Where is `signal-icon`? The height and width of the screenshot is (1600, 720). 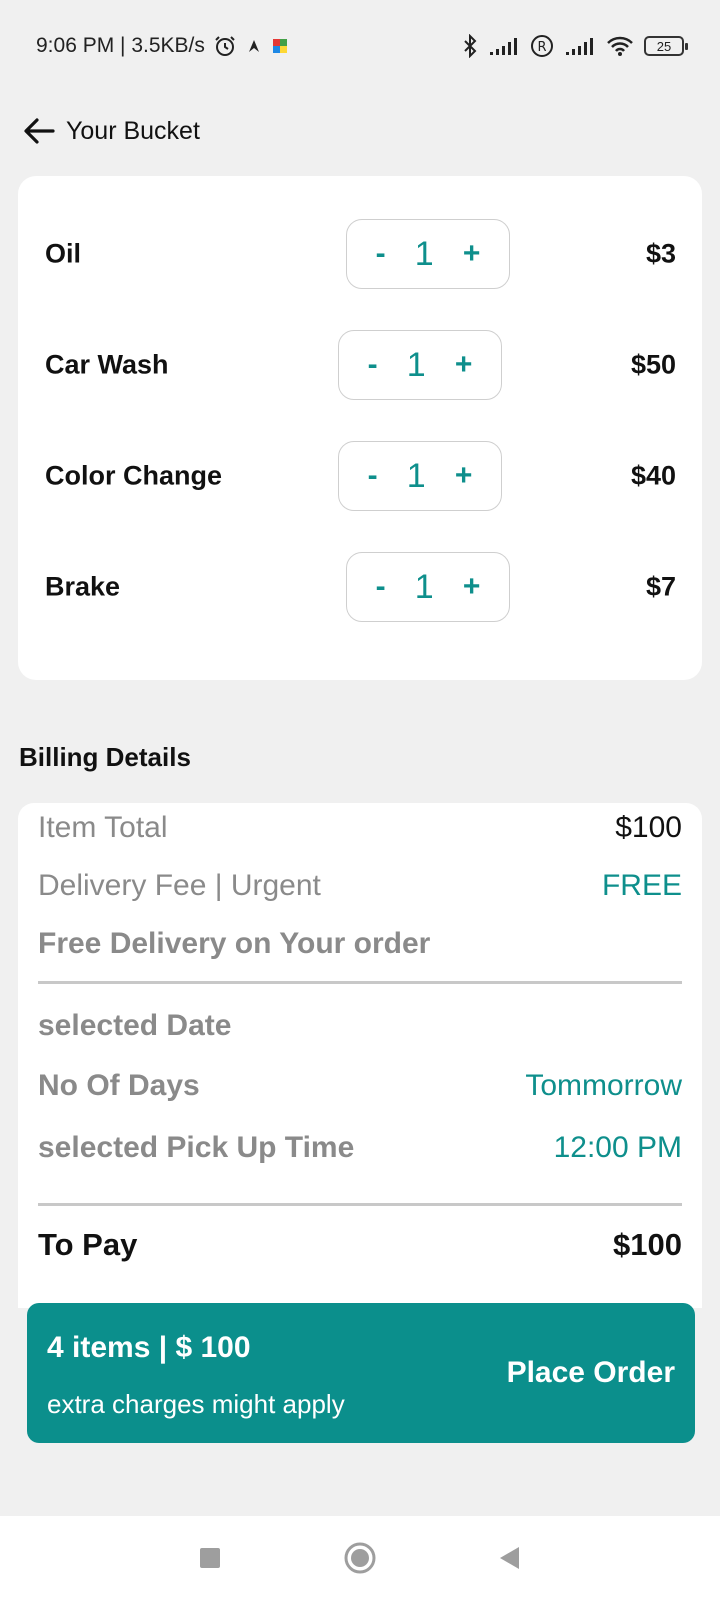 signal-icon is located at coordinates (504, 46).